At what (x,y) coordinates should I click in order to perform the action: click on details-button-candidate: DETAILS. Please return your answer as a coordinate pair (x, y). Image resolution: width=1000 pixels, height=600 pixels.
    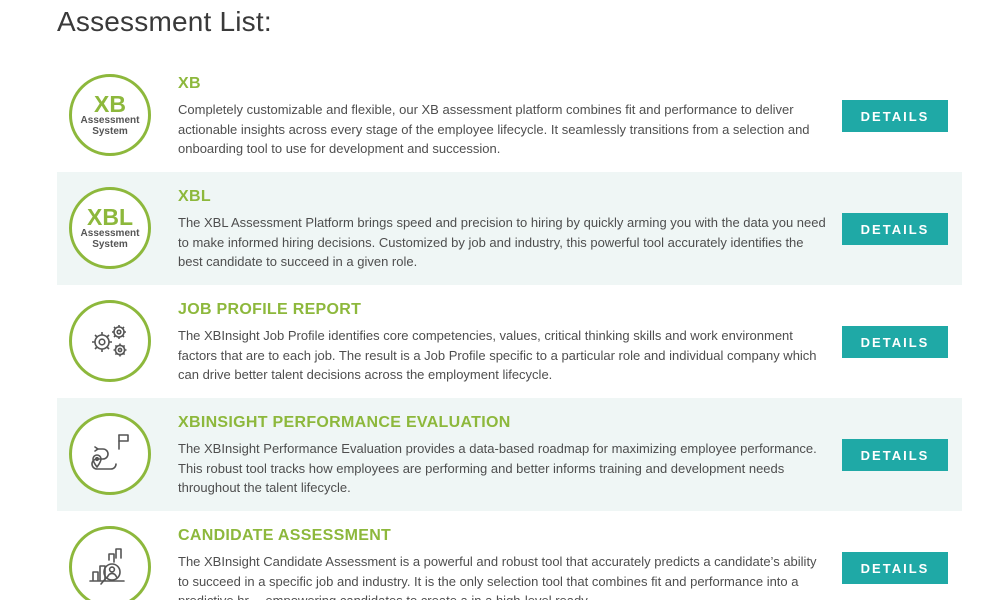
    Looking at the image, I should click on (895, 568).